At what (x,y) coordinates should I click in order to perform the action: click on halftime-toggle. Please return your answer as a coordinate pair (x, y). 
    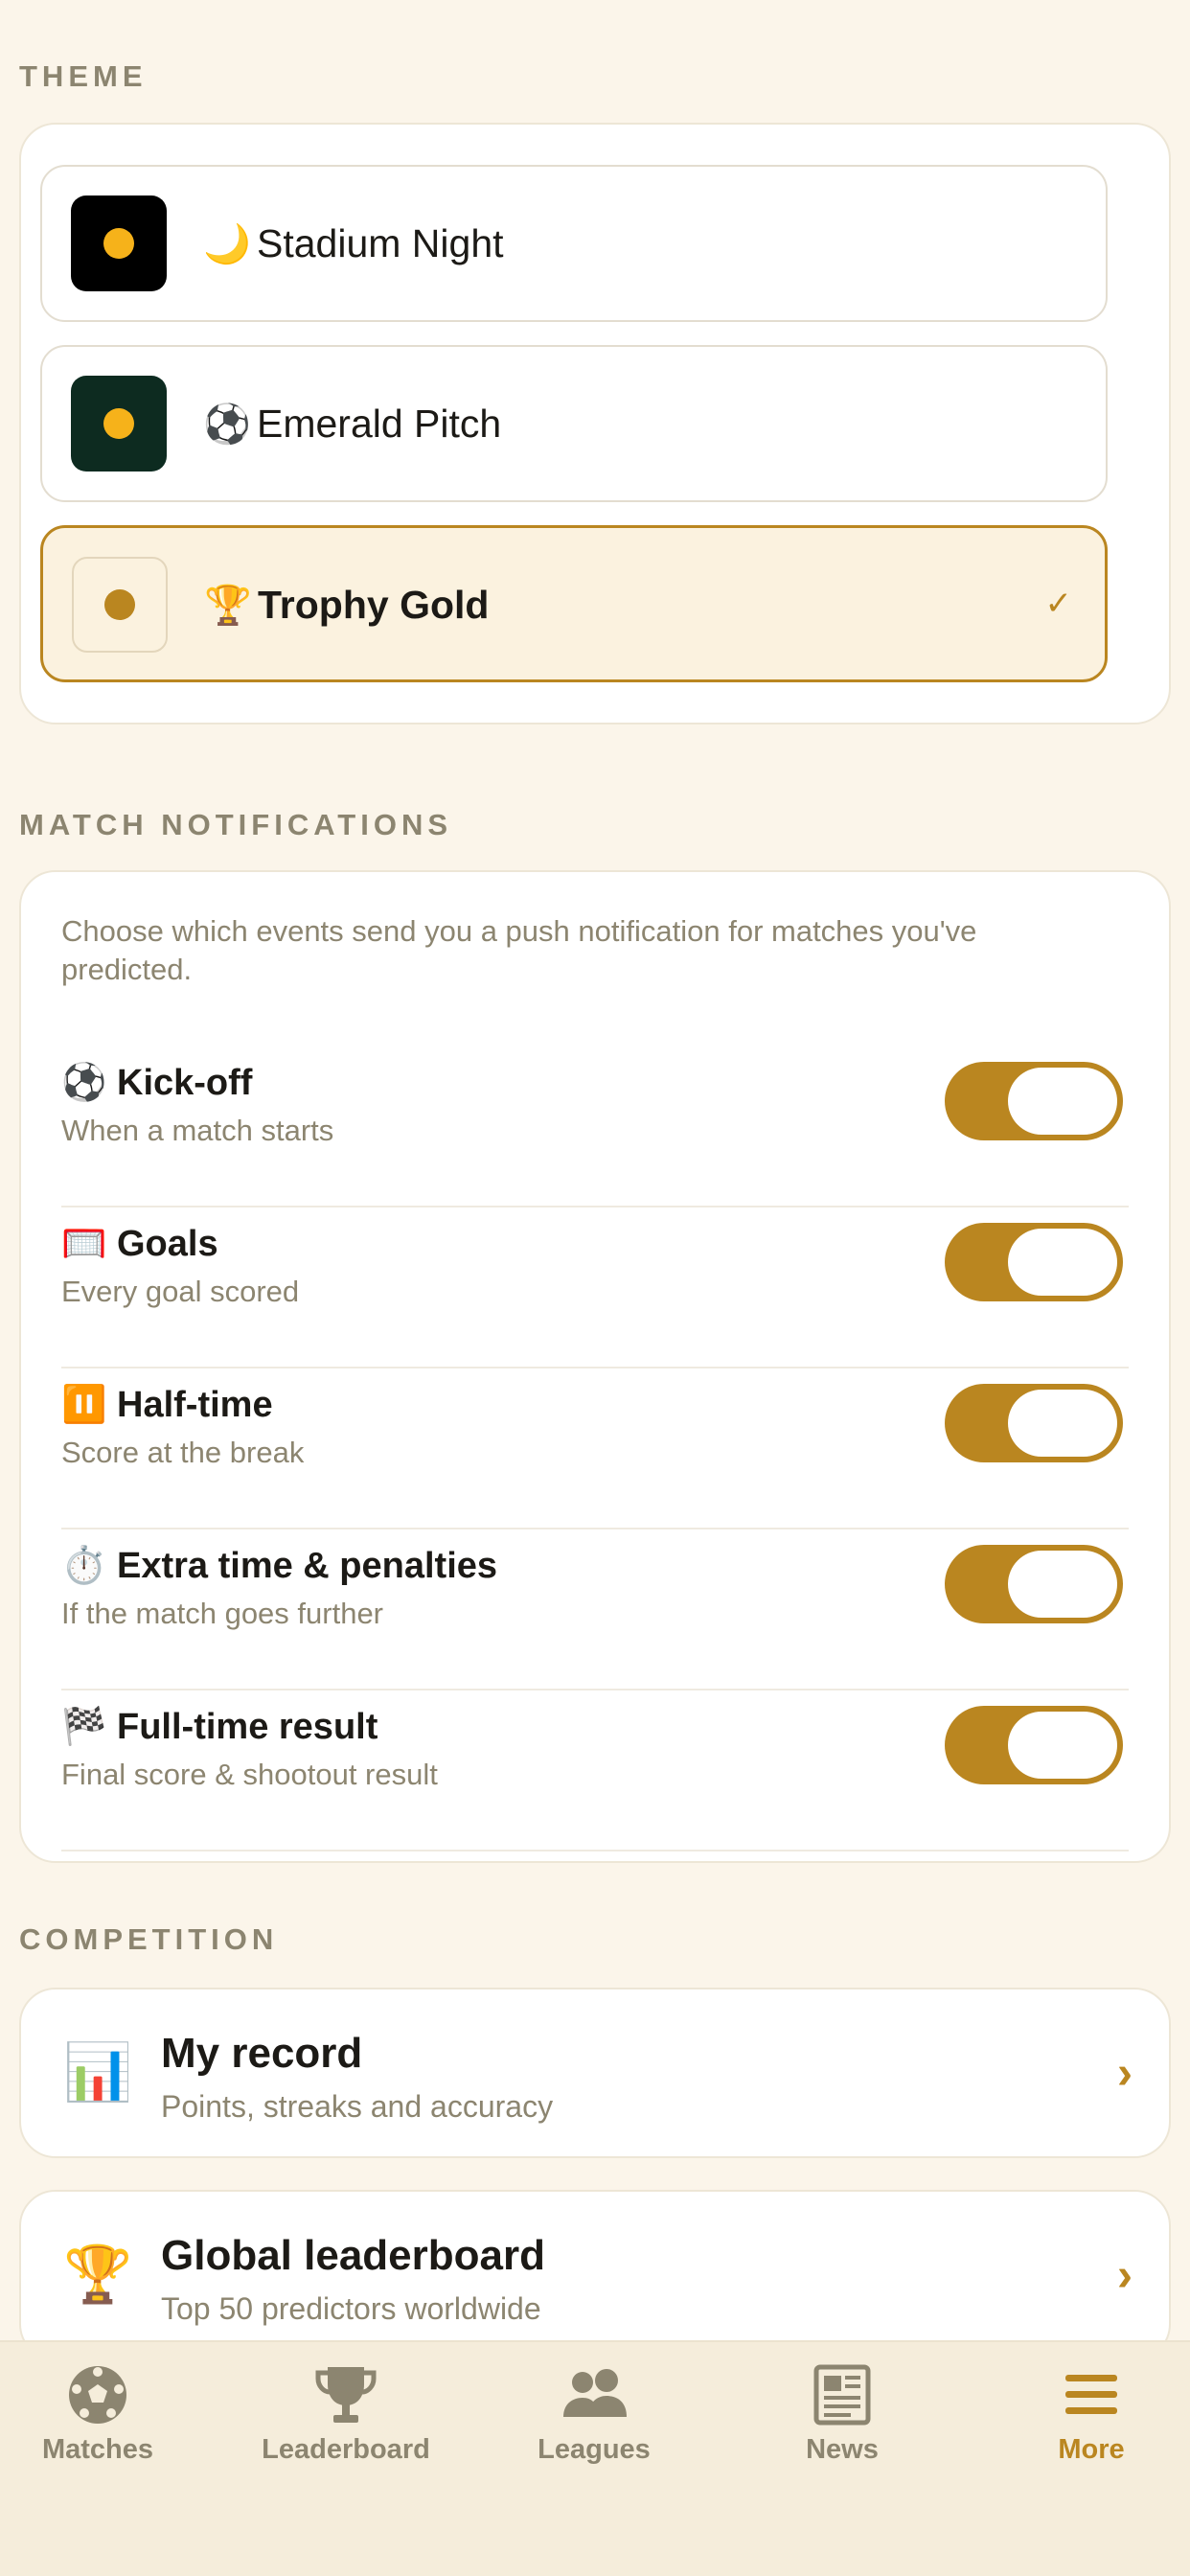
    Looking at the image, I should click on (1034, 1423).